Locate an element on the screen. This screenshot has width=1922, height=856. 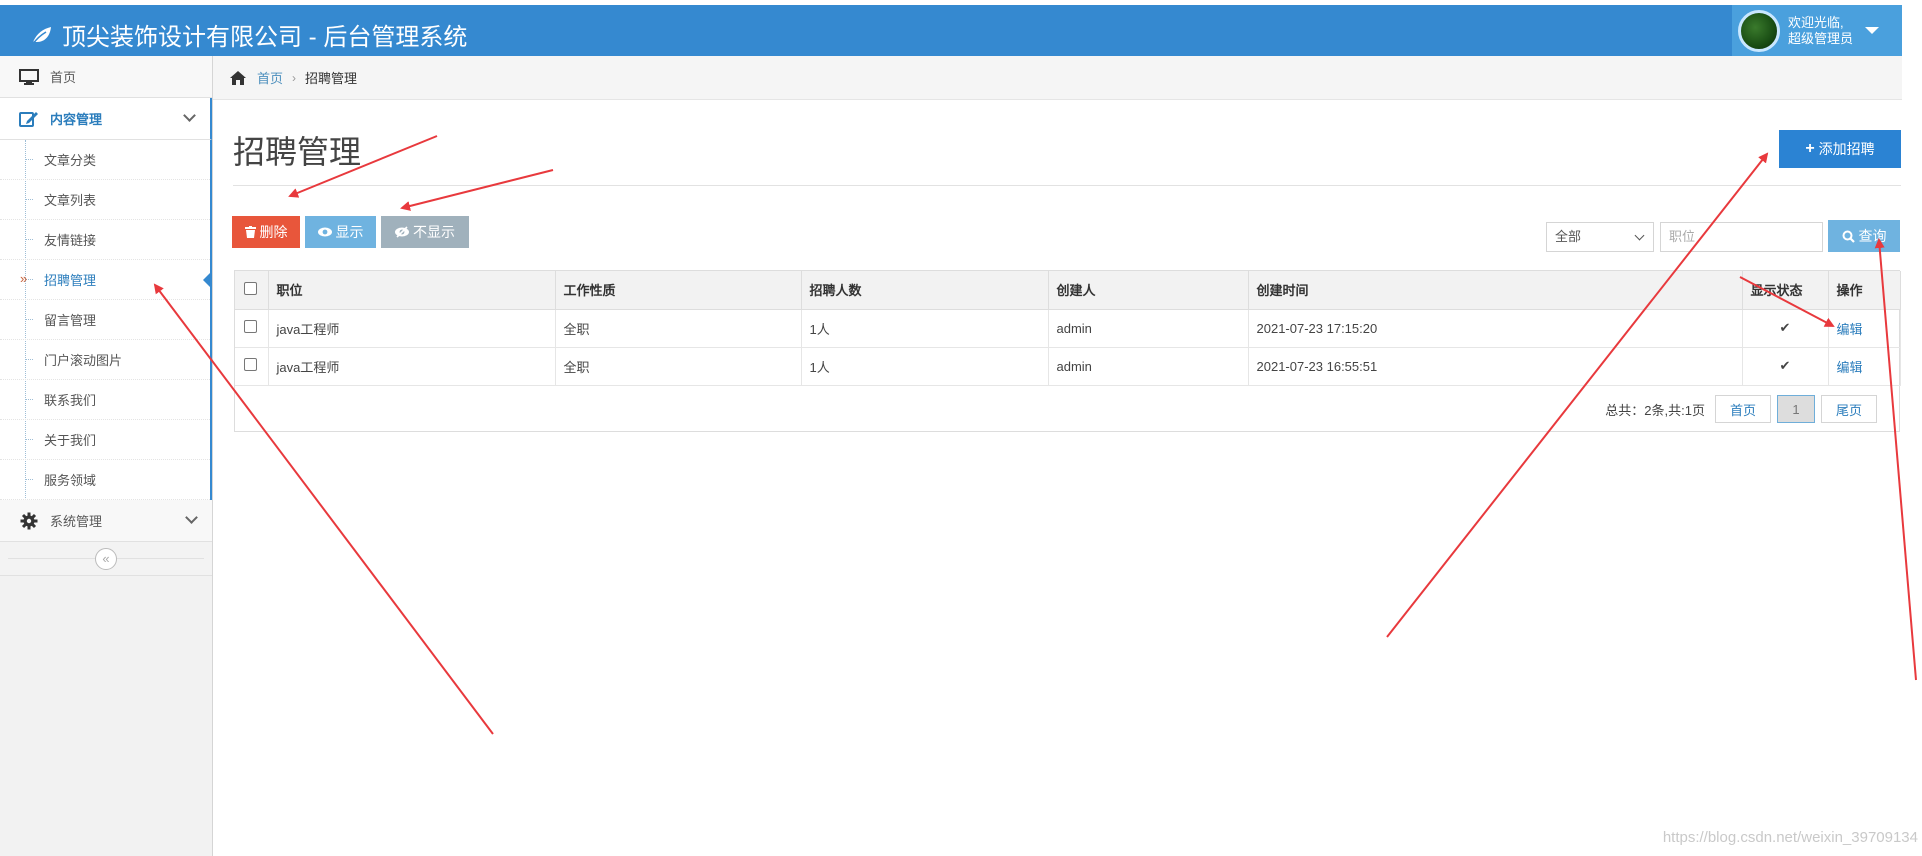
pagination: 总共：2条,共:1页 首页 1 尾页 is located at coordinates (1741, 409).